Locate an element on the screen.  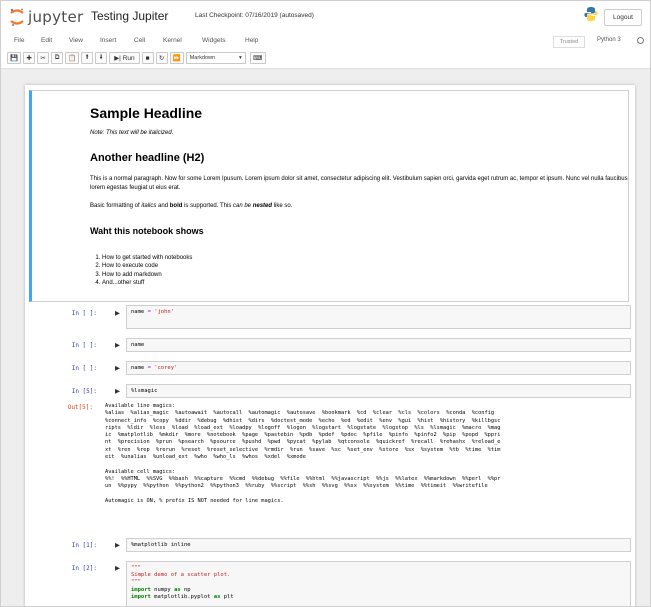
output-prompt: Out[5]: is located at coordinates (80, 407).